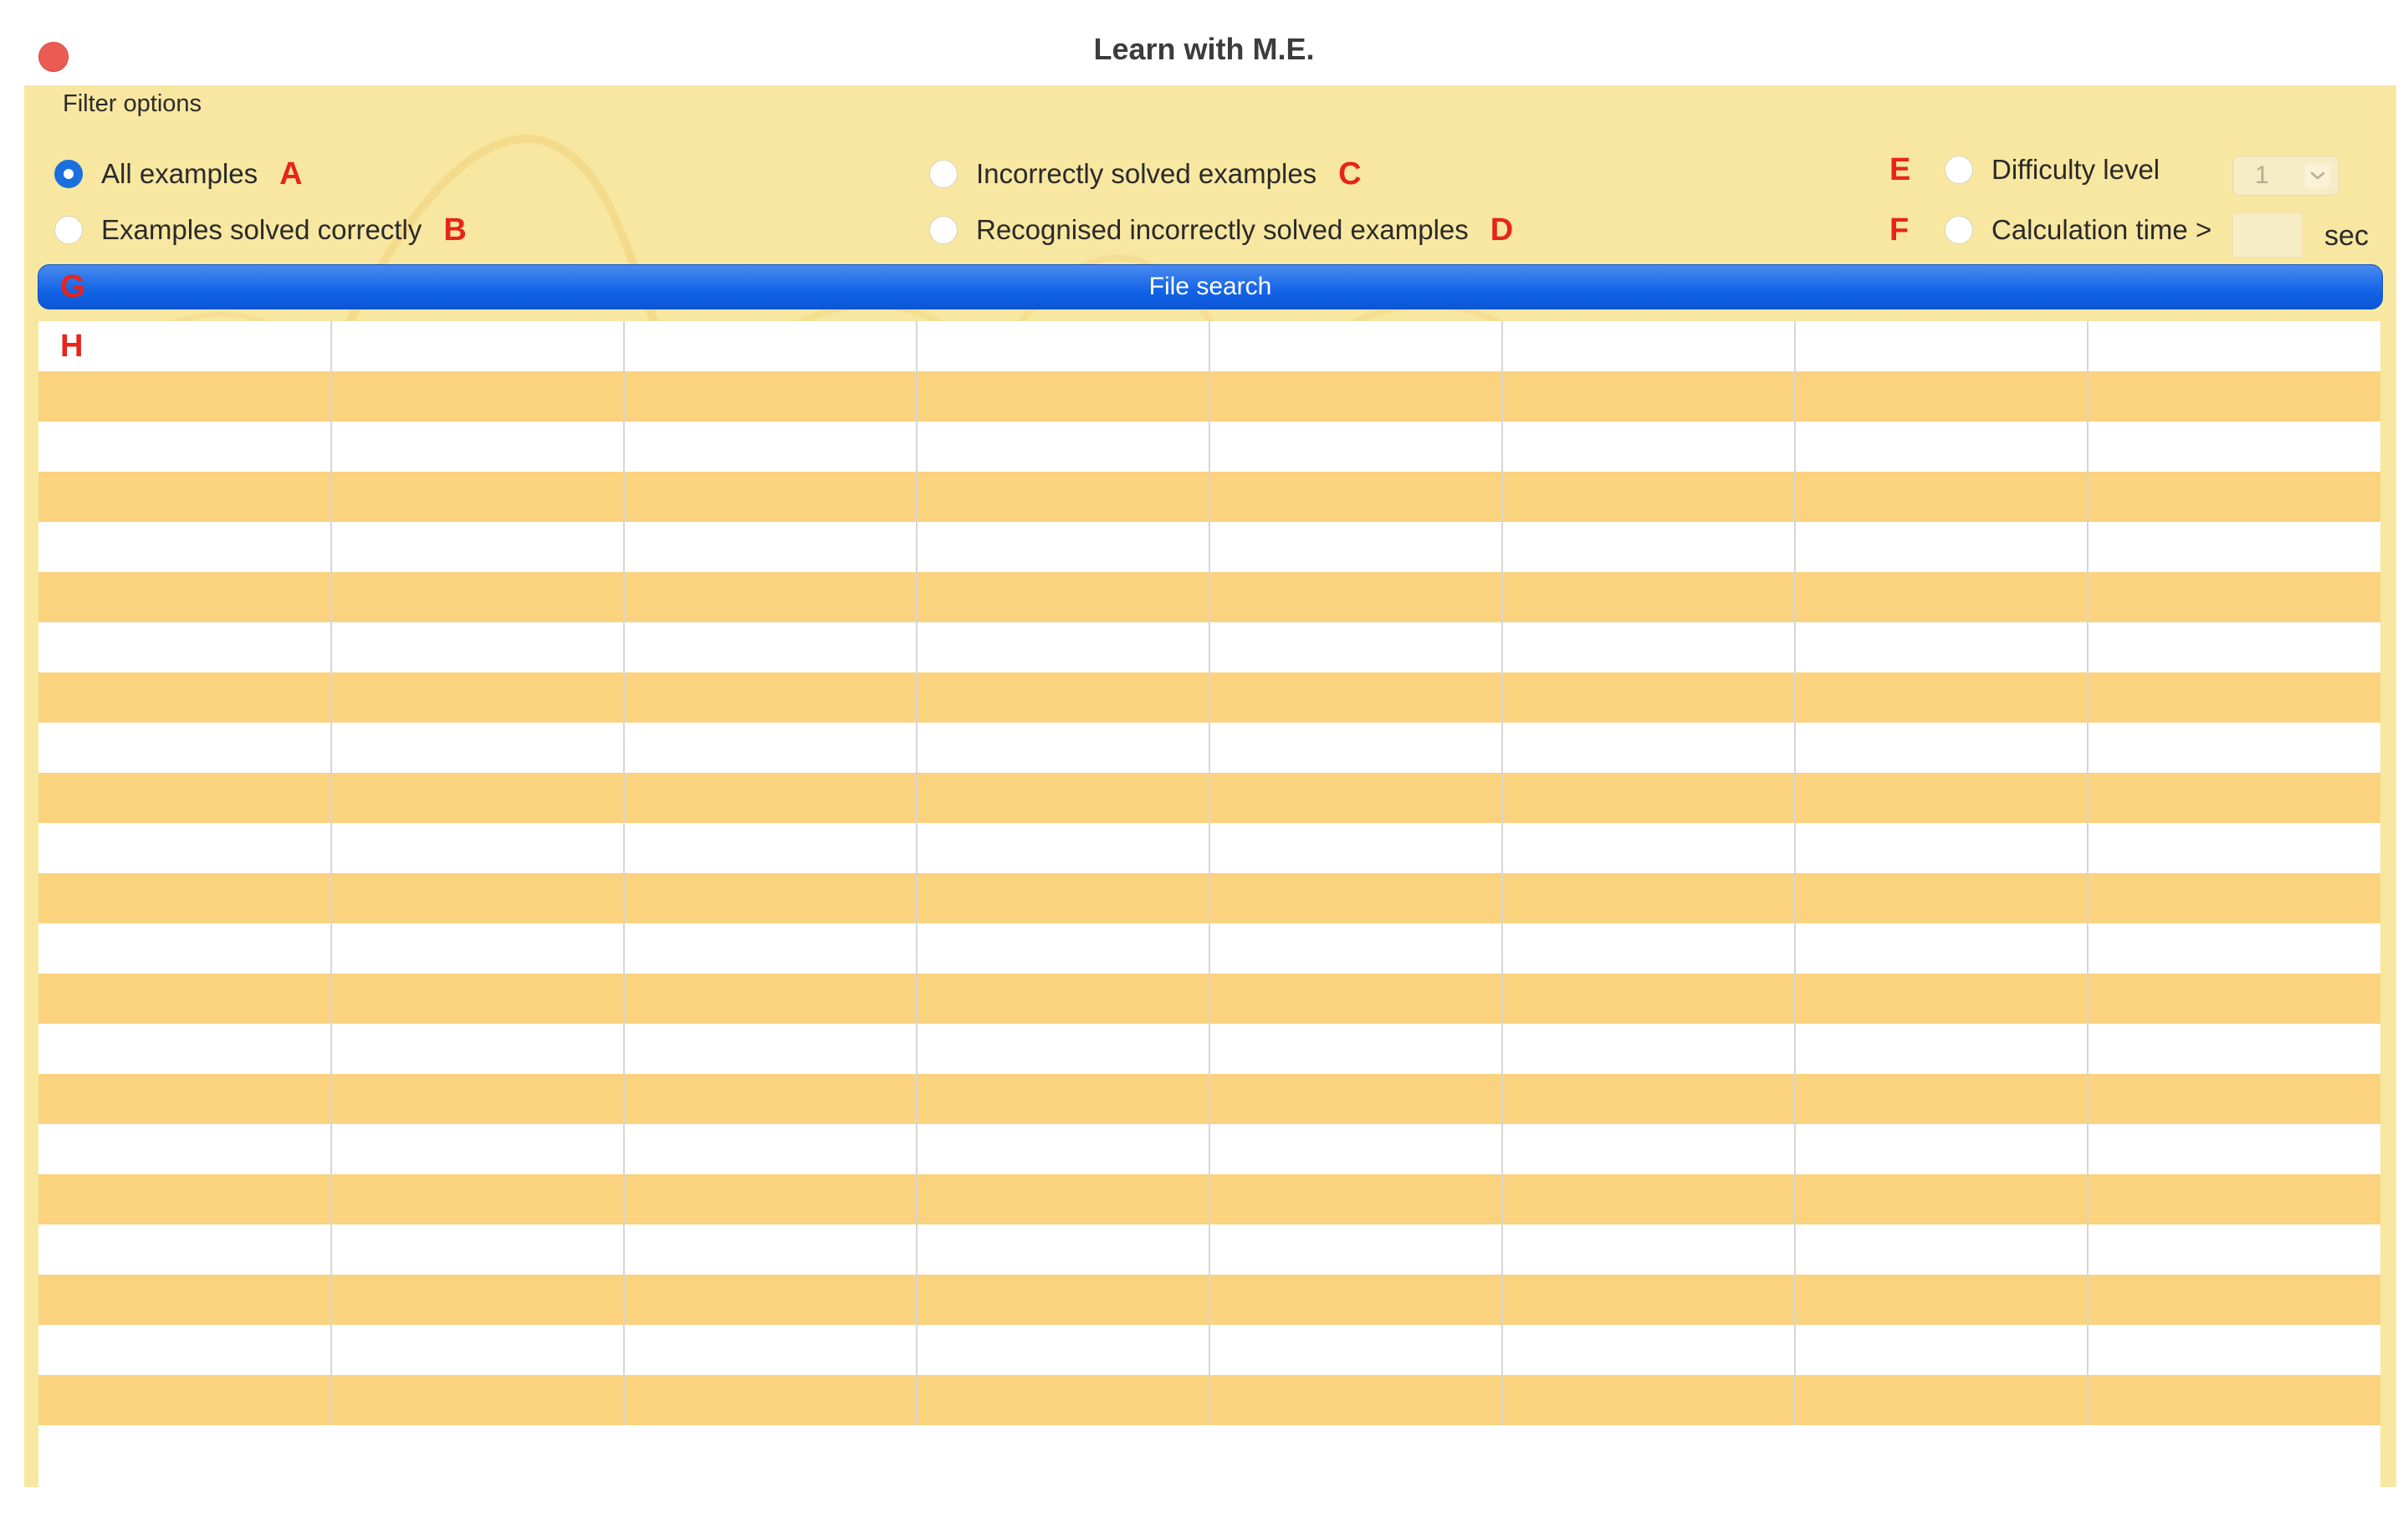 This screenshot has height=1513, width=2408. I want to click on file-search-button: File search G, so click(1210, 286).